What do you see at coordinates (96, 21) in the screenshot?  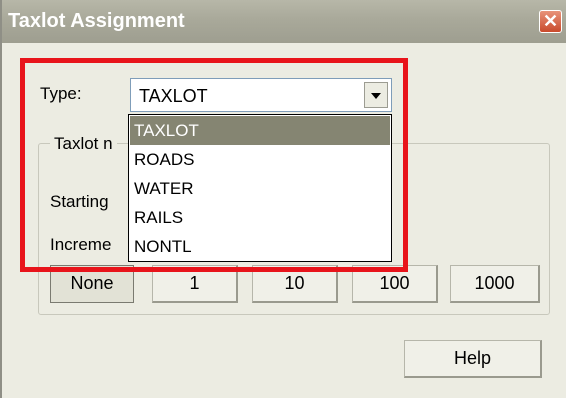 I see `window-title: Taxlot Assignment` at bounding box center [96, 21].